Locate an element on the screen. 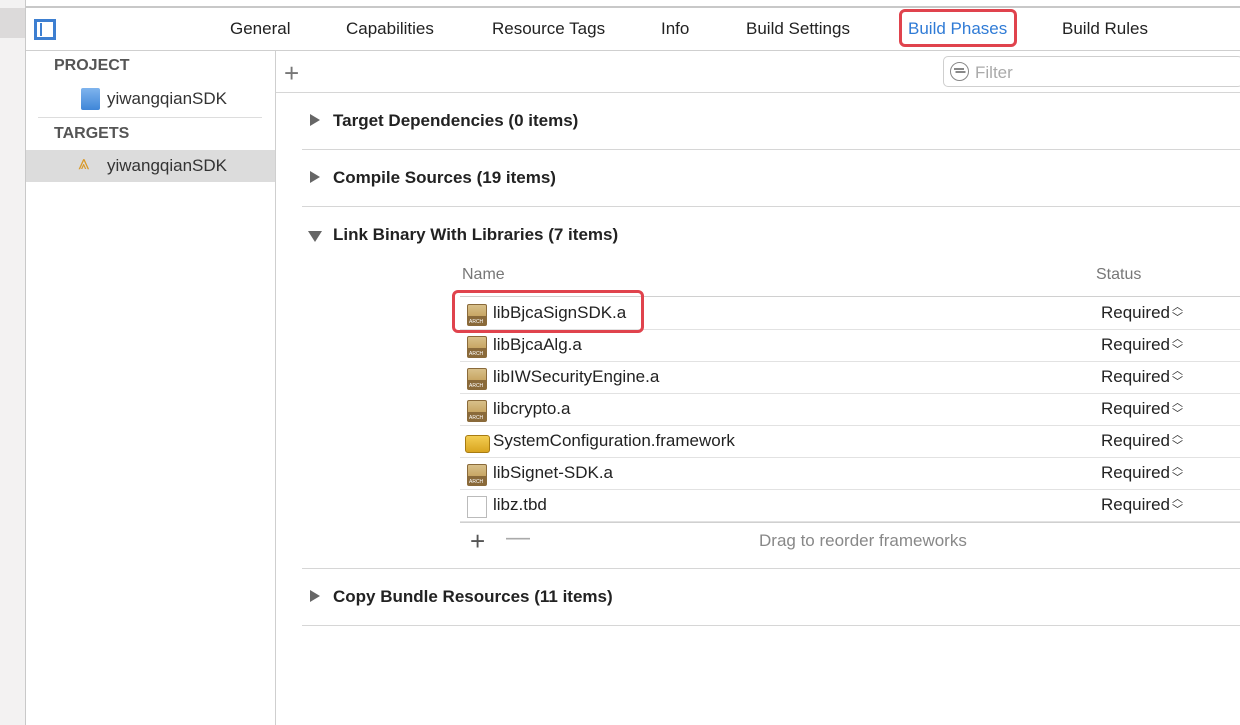 Image resolution: width=1240 pixels, height=725 pixels. tab-resource-tags: Resource Tags is located at coordinates (548, 29).